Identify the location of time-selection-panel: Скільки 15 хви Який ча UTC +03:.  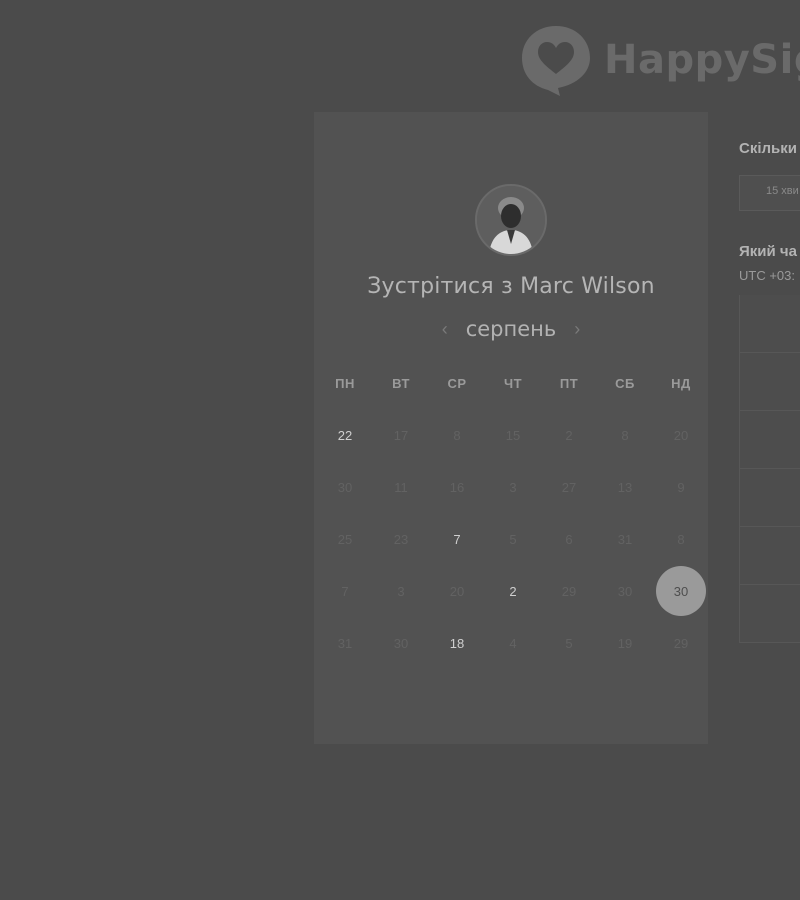
(769, 391).